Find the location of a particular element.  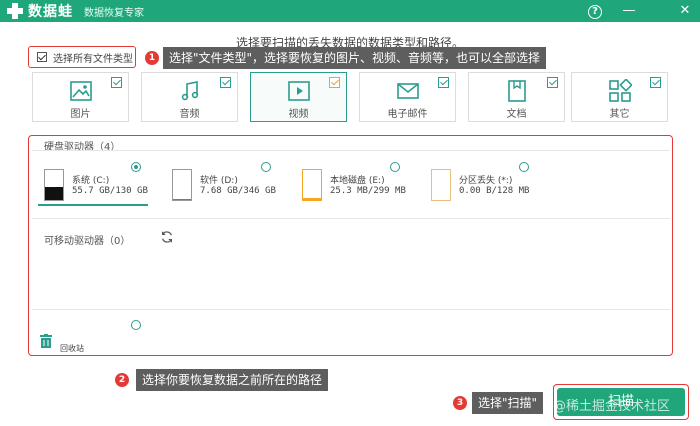

drive-d-icon is located at coordinates (182, 185).